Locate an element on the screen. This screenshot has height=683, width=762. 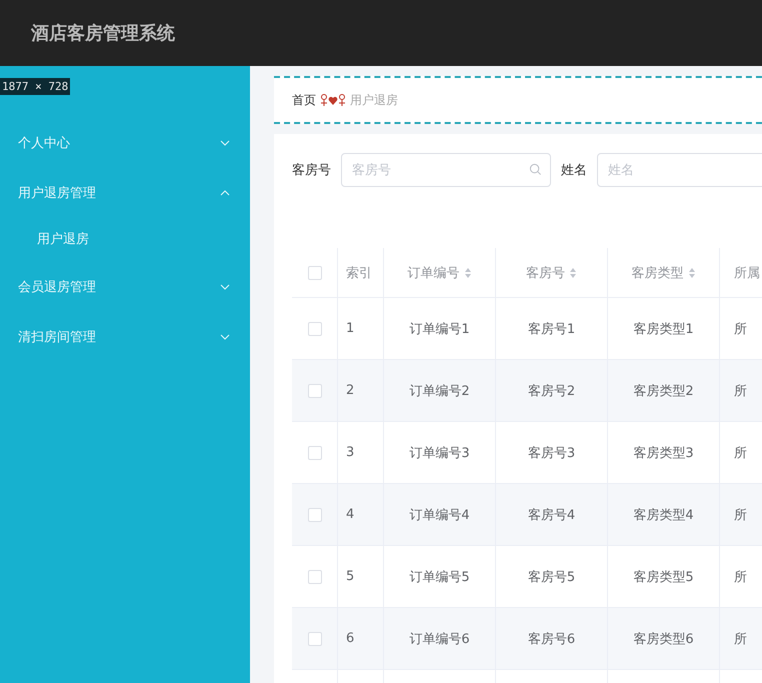
input-field: 姓名 is located at coordinates (679, 170).